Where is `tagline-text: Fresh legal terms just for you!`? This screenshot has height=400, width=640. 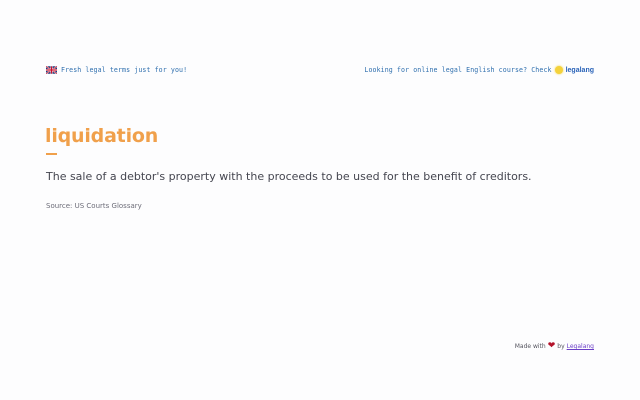
tagline-text: Fresh legal terms just for you! is located at coordinates (124, 70).